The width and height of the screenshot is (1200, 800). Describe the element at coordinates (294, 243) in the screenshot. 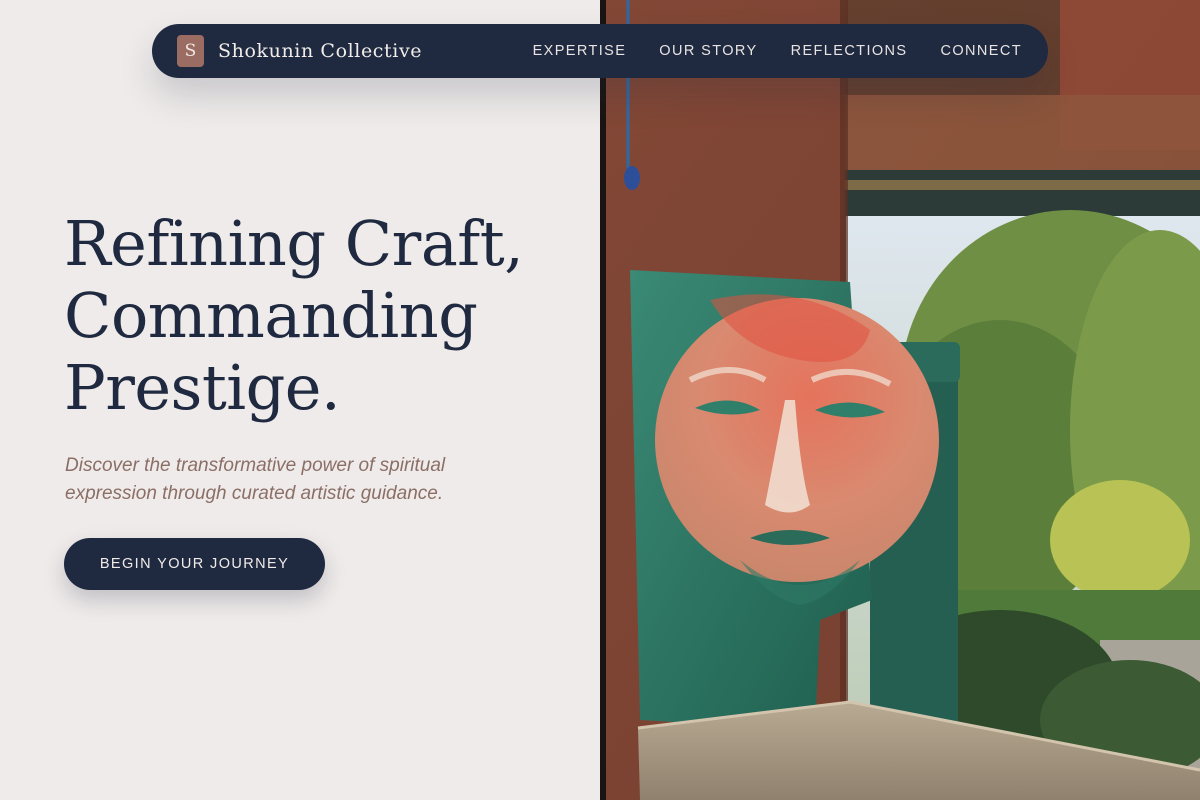

I see `hero-title-line-1: Refining Craft,` at that location.